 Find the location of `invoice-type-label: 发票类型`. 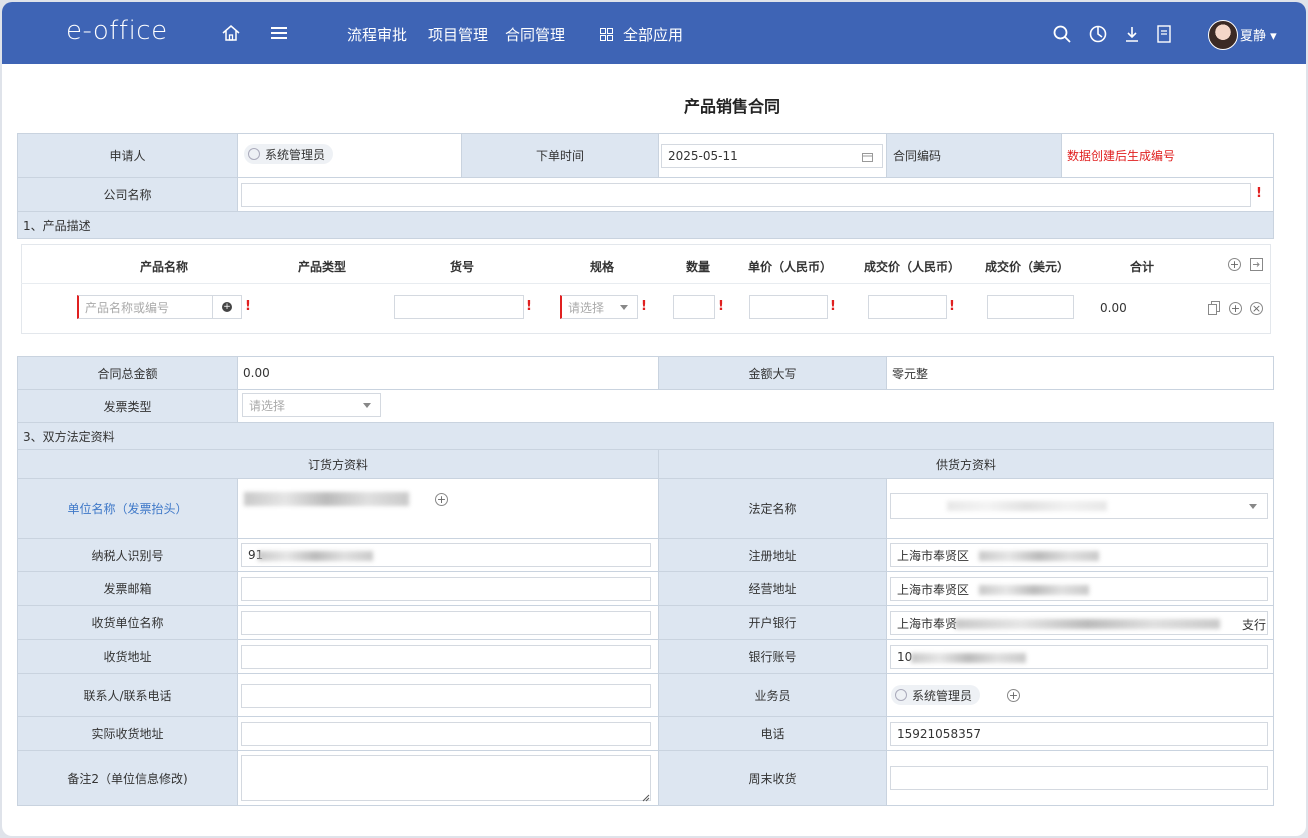

invoice-type-label: 发票类型 is located at coordinates (127, 406).